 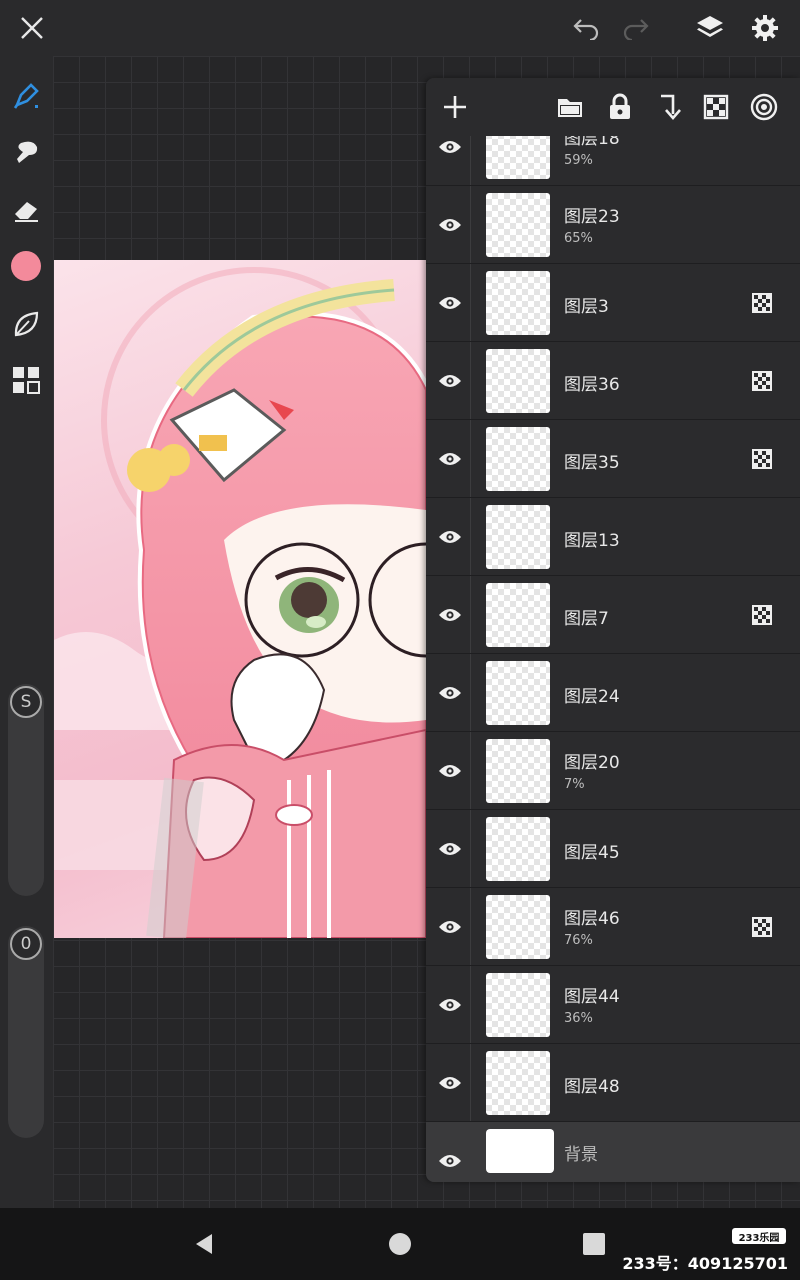 What do you see at coordinates (594, 1244) in the screenshot?
I see `recents-nav-icon` at bounding box center [594, 1244].